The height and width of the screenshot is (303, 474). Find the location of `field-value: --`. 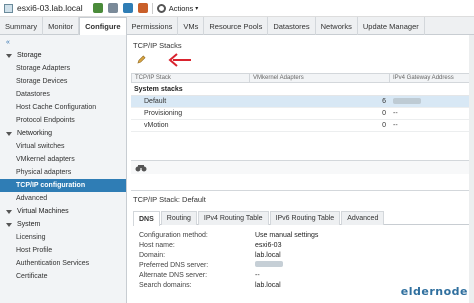

field-value: -- is located at coordinates (257, 275).